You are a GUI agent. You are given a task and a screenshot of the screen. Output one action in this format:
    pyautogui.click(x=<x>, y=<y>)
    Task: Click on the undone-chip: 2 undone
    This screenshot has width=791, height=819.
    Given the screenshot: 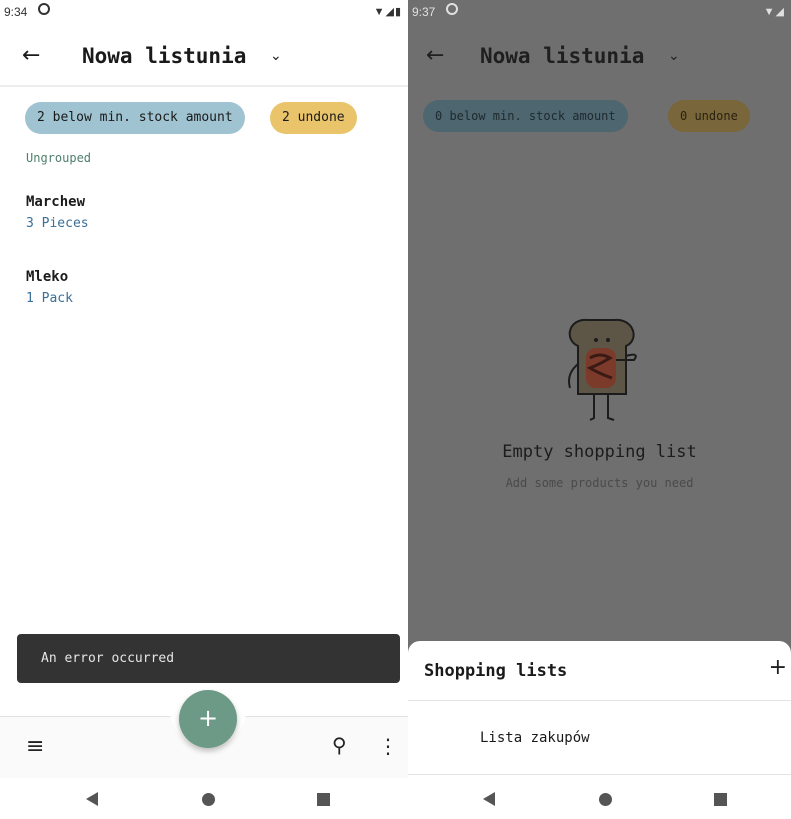 What is the action you would take?
    pyautogui.click(x=313, y=118)
    